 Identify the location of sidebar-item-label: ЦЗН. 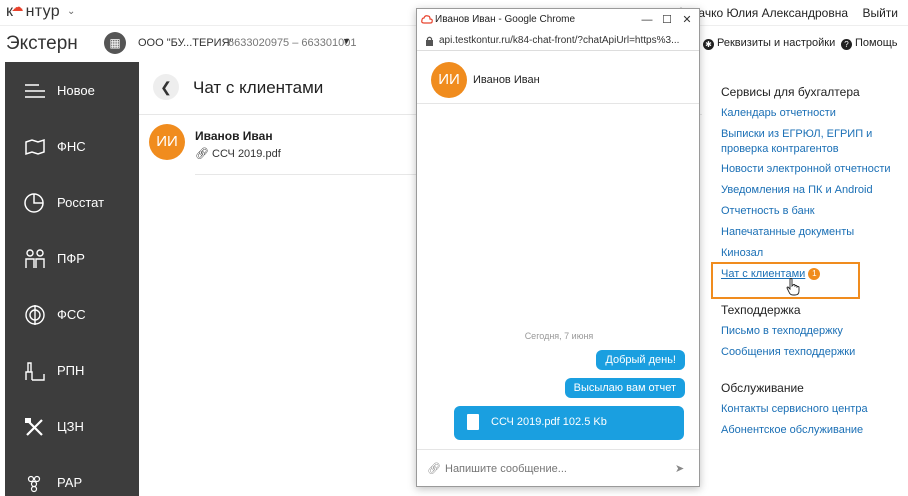
(70, 426).